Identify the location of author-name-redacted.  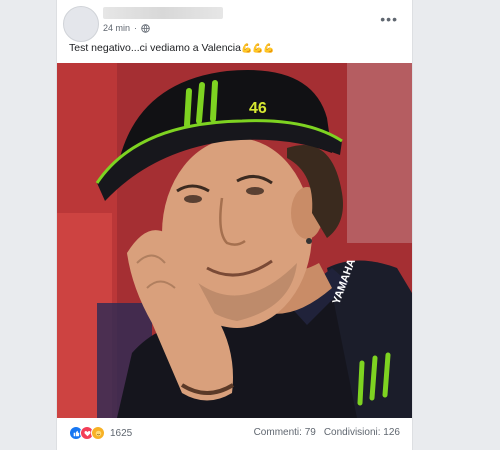
(163, 13).